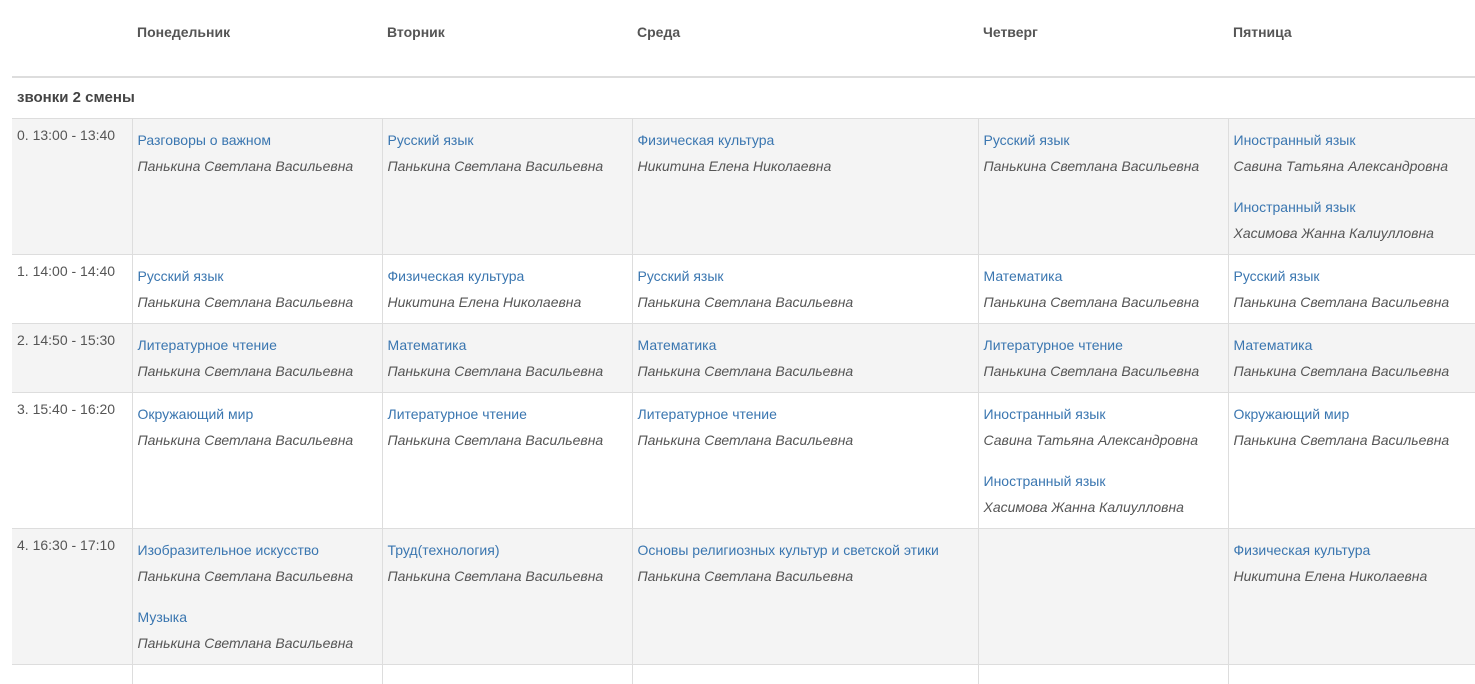  What do you see at coordinates (507, 39) in the screenshot?
I see `header-day-tuesday: Вторник` at bounding box center [507, 39].